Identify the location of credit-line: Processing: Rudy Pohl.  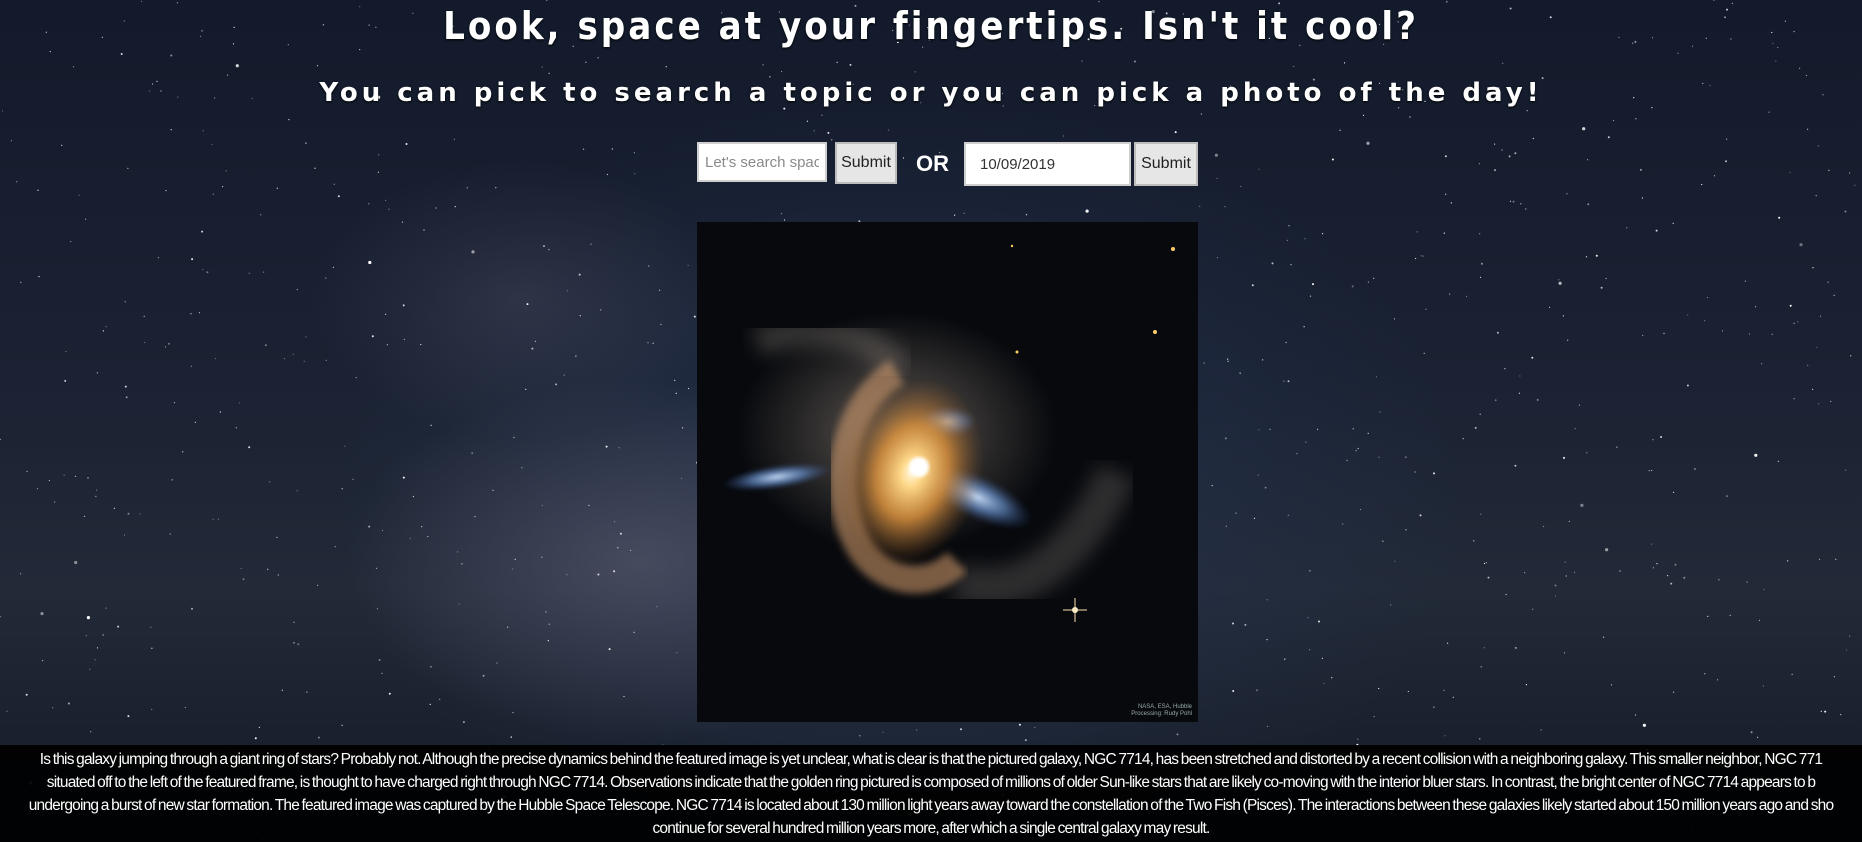
(1161, 714).